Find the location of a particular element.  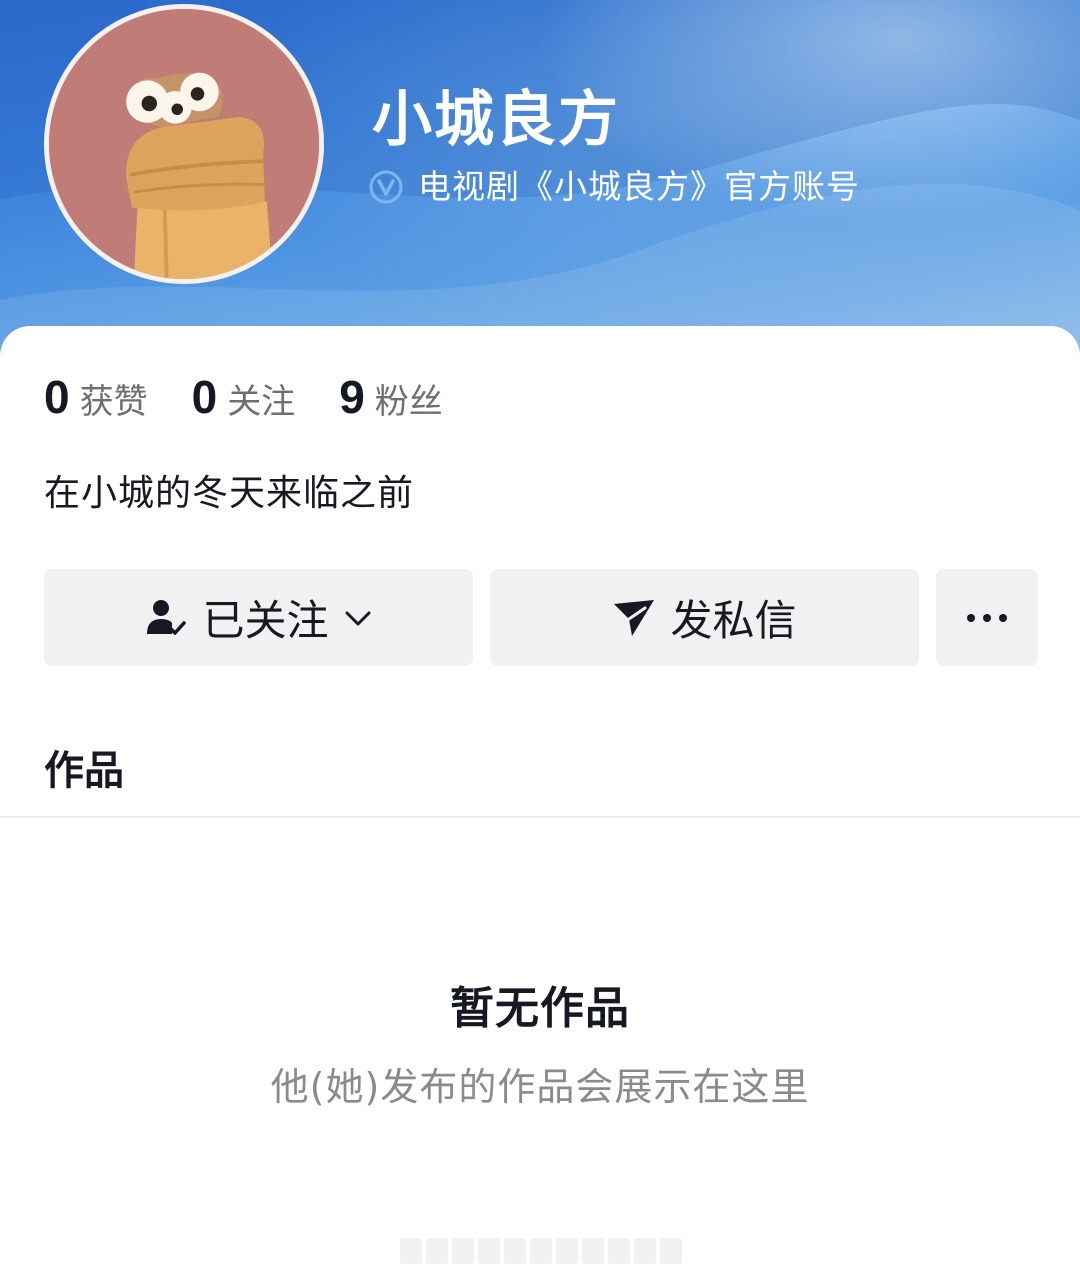

tab-works: 作品 is located at coordinates (84, 767).